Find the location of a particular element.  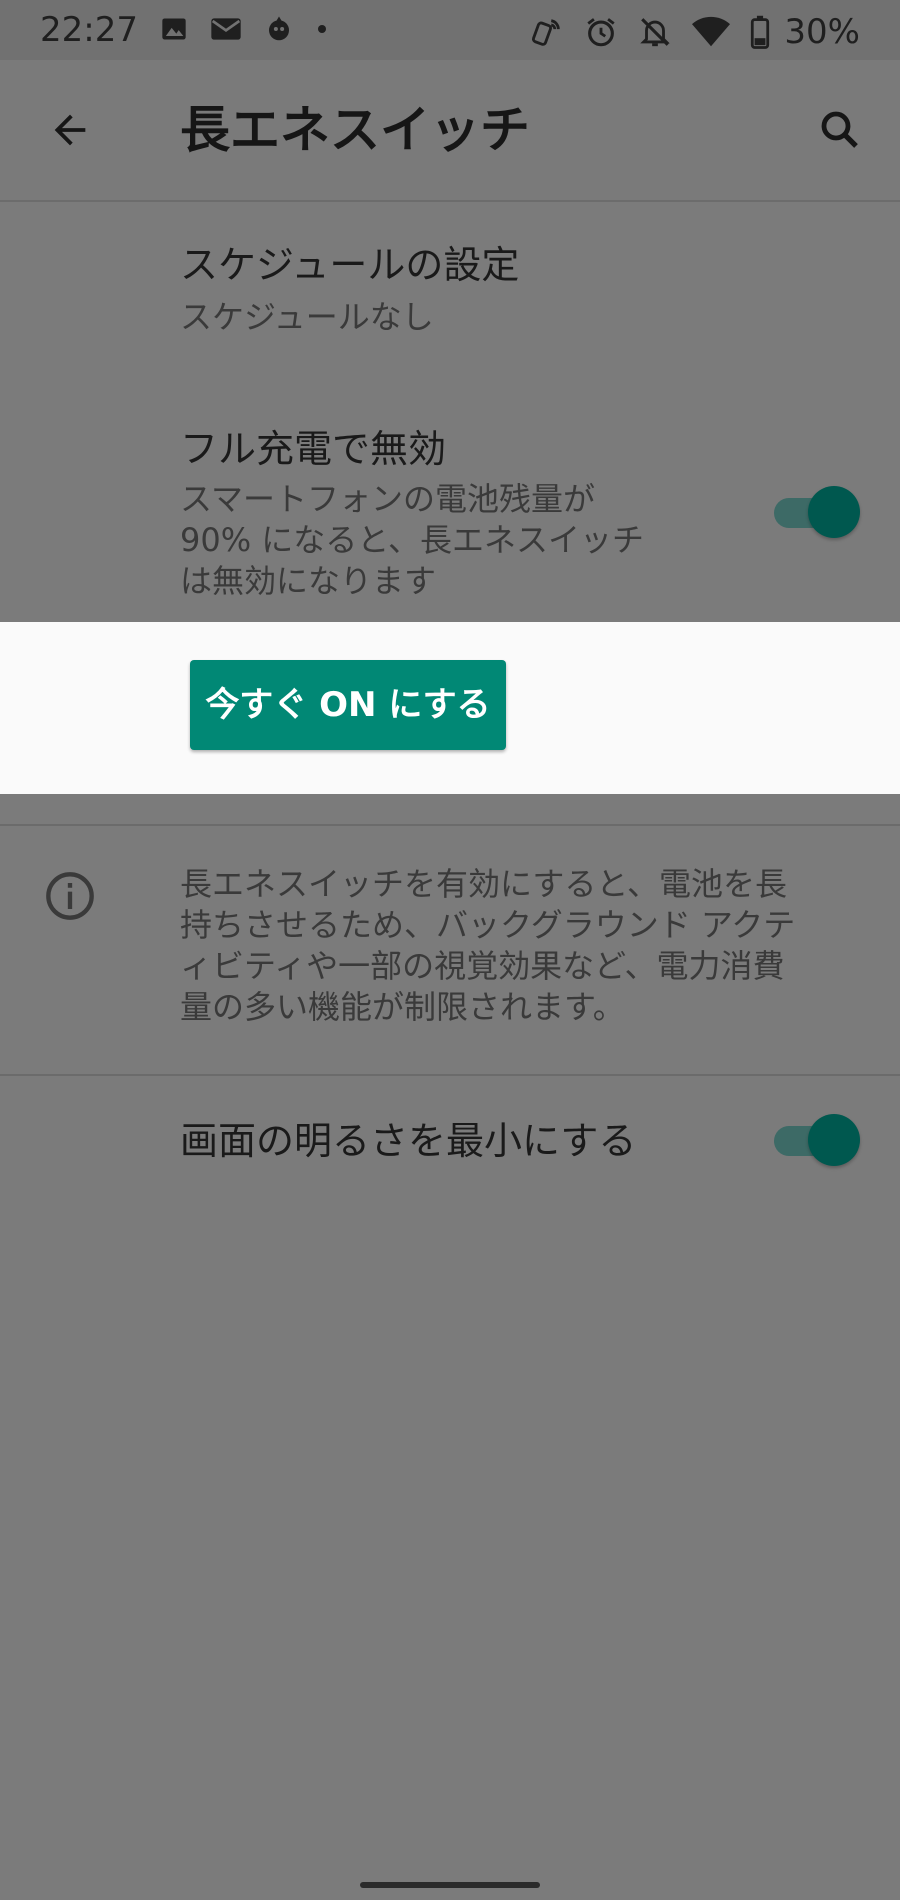

full-charge-subtitle-line-1: スマートフォンの電池残量が is located at coordinates (388, 499).